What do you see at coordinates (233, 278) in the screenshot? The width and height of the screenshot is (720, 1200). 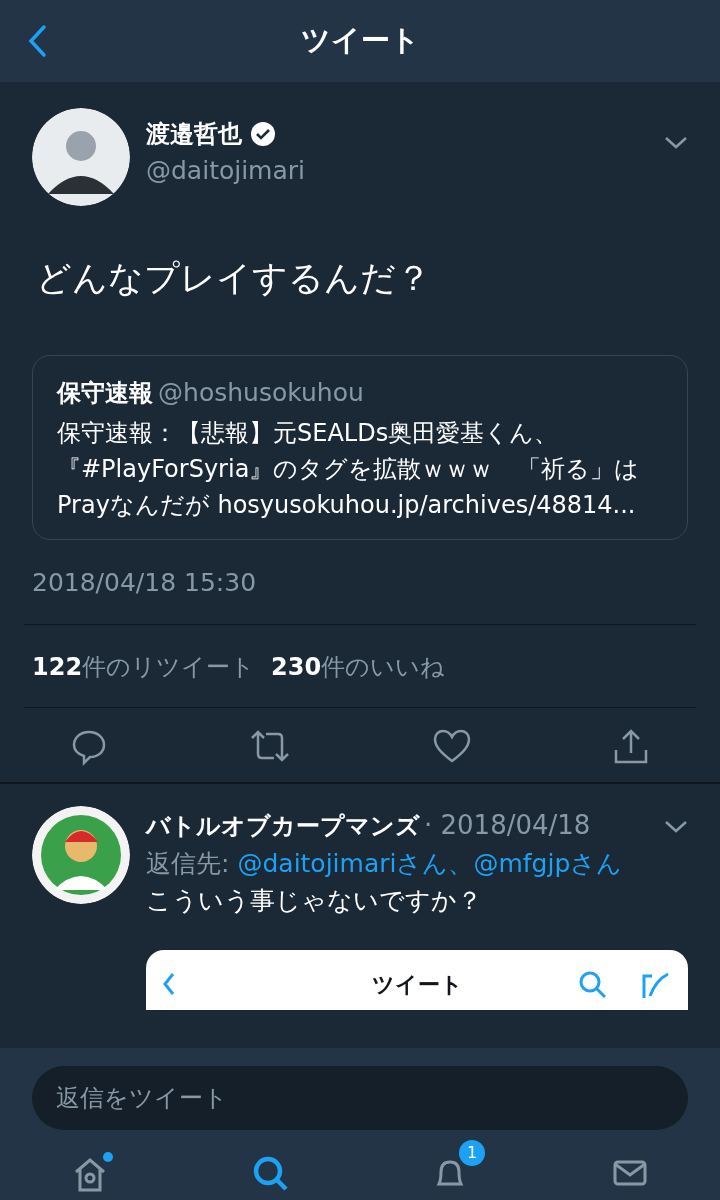 I see `tweet-text: どんなプレイするんだ？` at bounding box center [233, 278].